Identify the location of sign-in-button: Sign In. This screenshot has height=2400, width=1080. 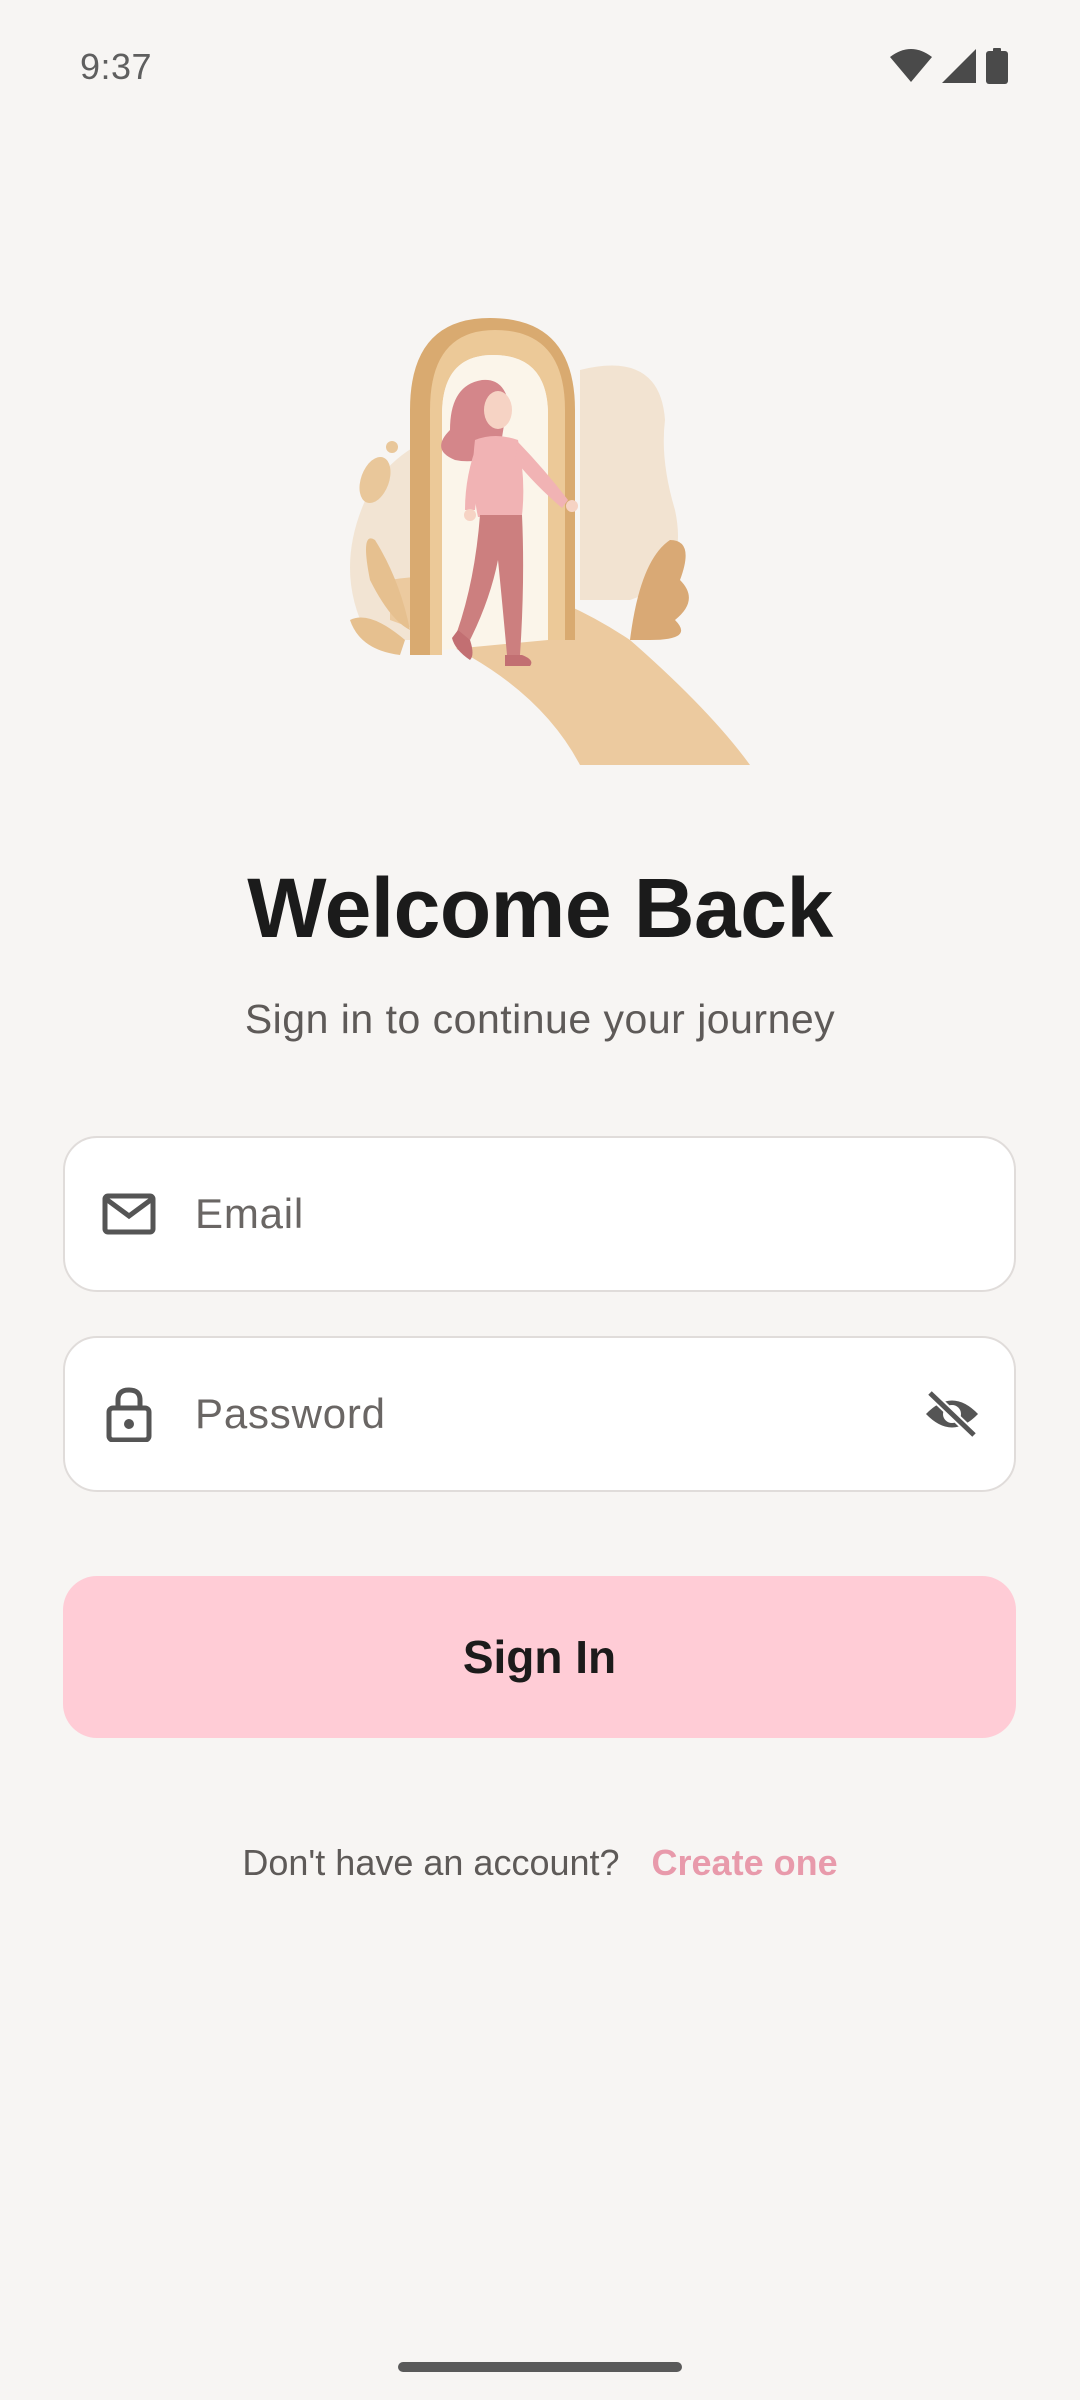
(539, 1657).